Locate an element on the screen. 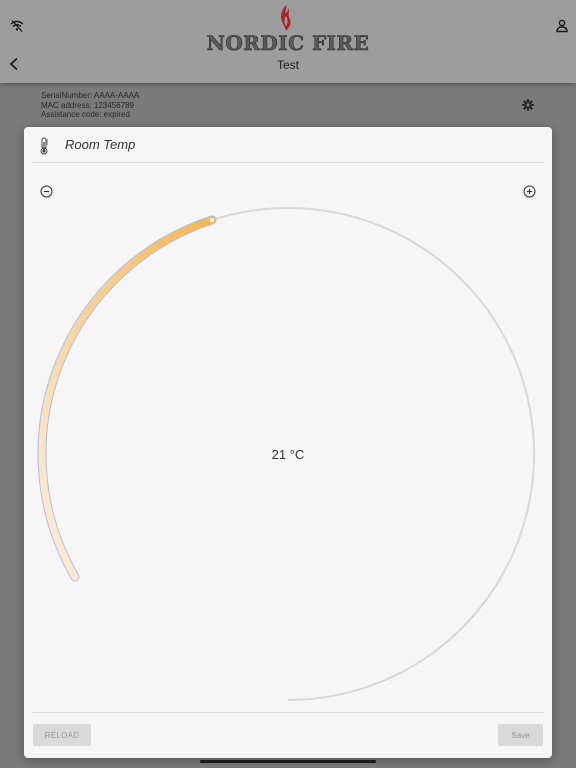  reload-button: RELOAD is located at coordinates (62, 735).